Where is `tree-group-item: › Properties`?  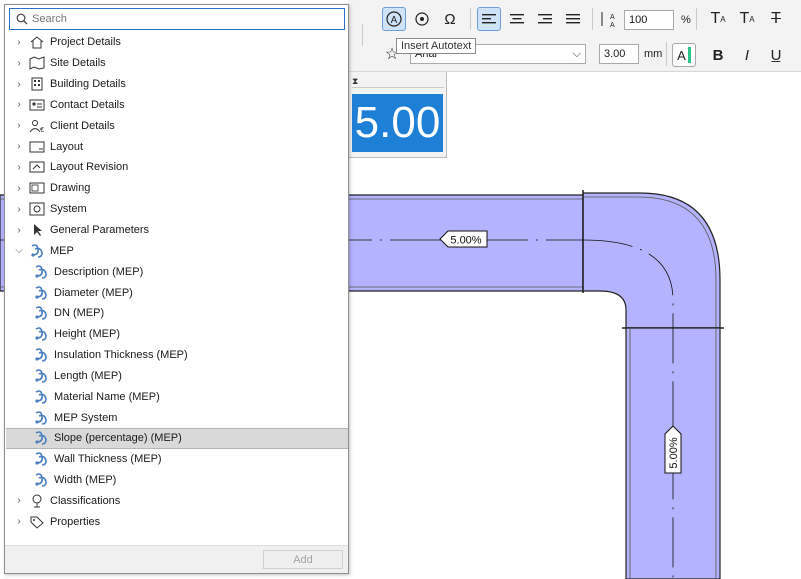
tree-group-item: › Properties is located at coordinates (177, 521).